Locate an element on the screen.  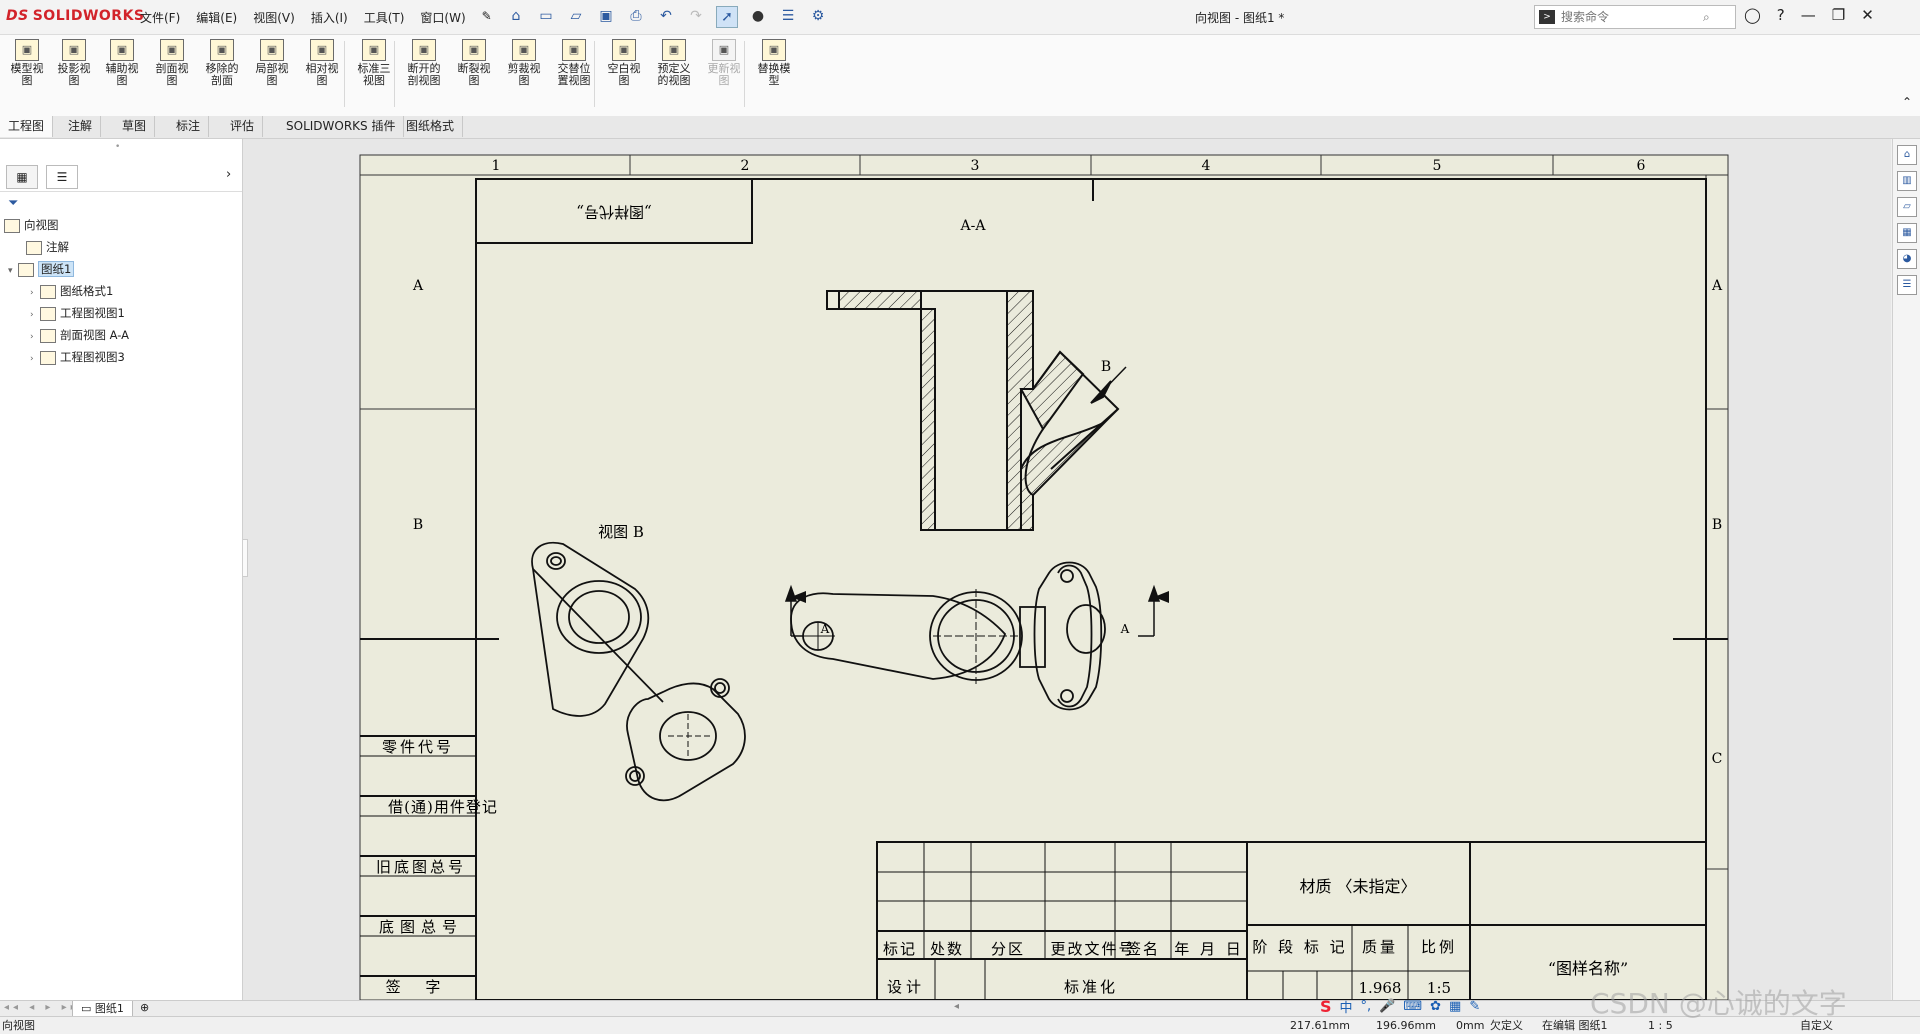
tab-drawing: 工程图 is located at coordinates (27, 126).